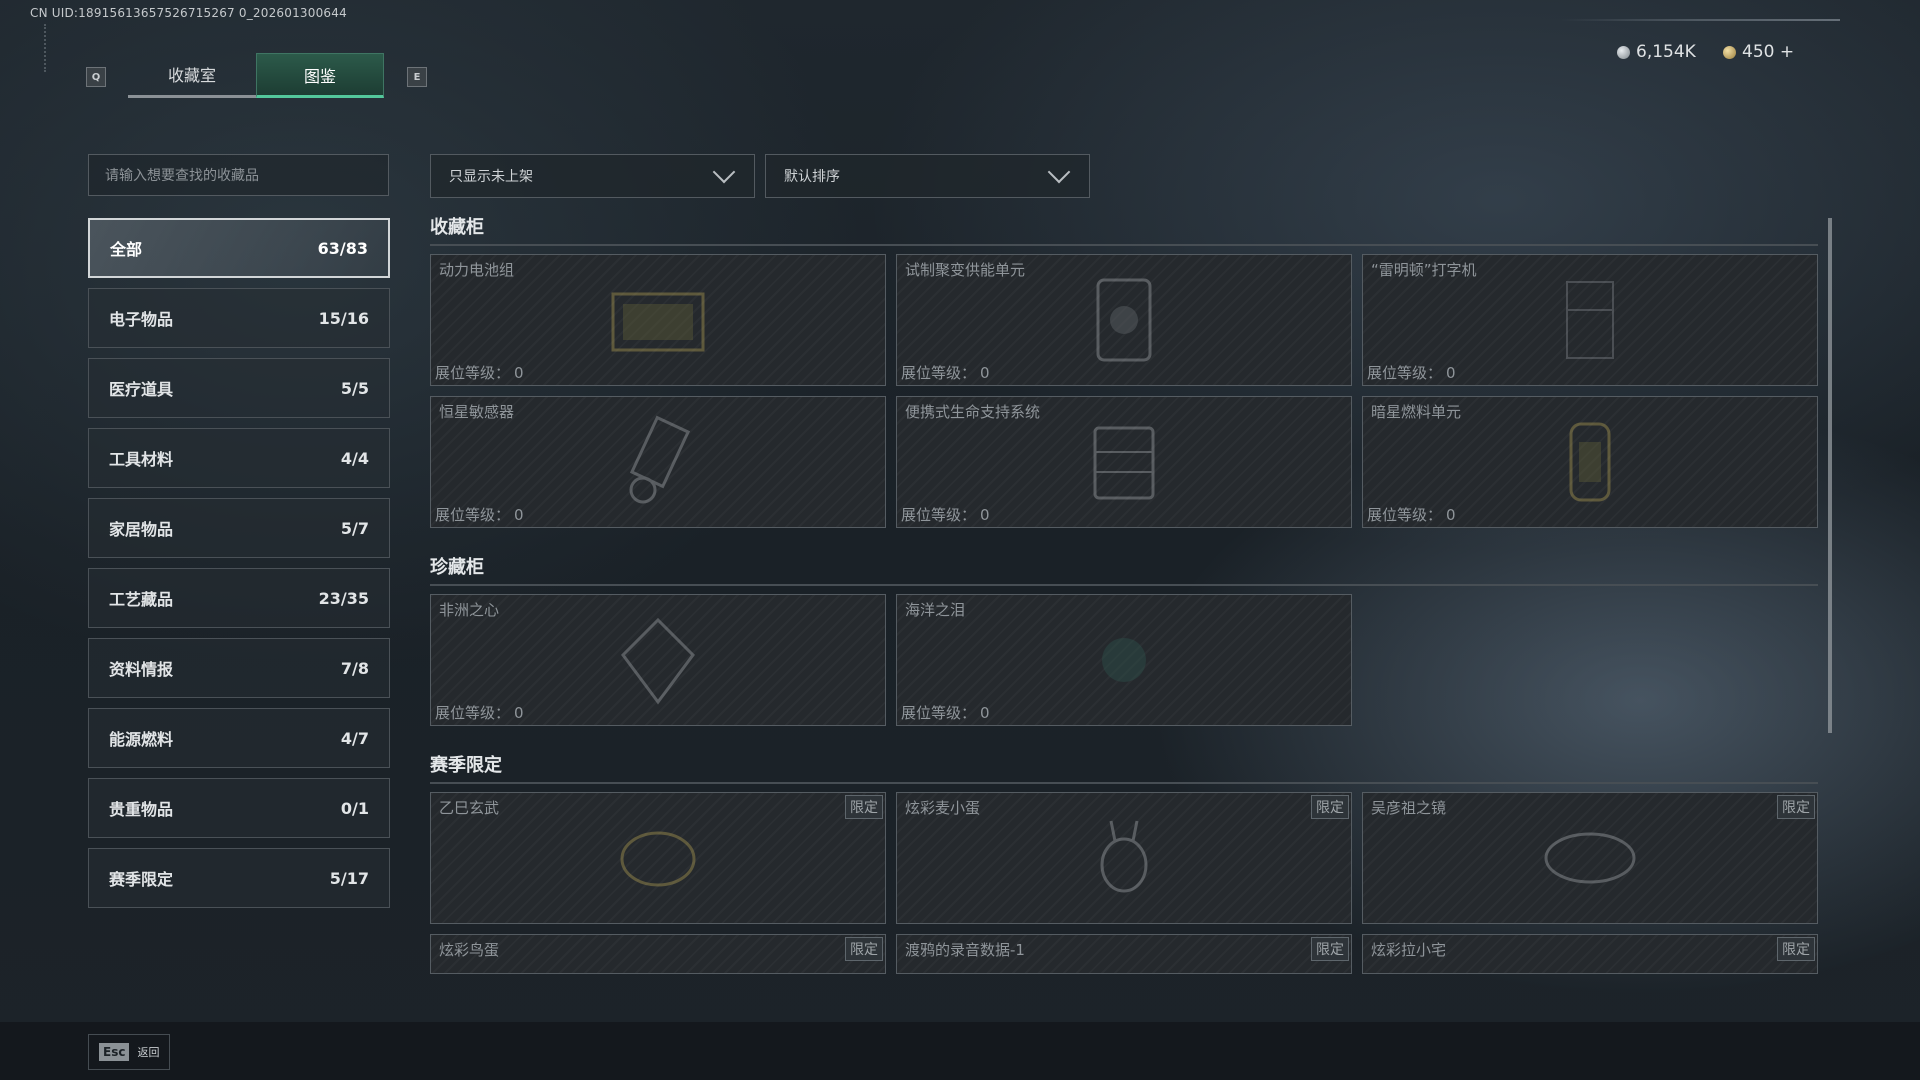  What do you see at coordinates (927, 176) in the screenshot?
I see `sort-dropdown: 默认排序` at bounding box center [927, 176].